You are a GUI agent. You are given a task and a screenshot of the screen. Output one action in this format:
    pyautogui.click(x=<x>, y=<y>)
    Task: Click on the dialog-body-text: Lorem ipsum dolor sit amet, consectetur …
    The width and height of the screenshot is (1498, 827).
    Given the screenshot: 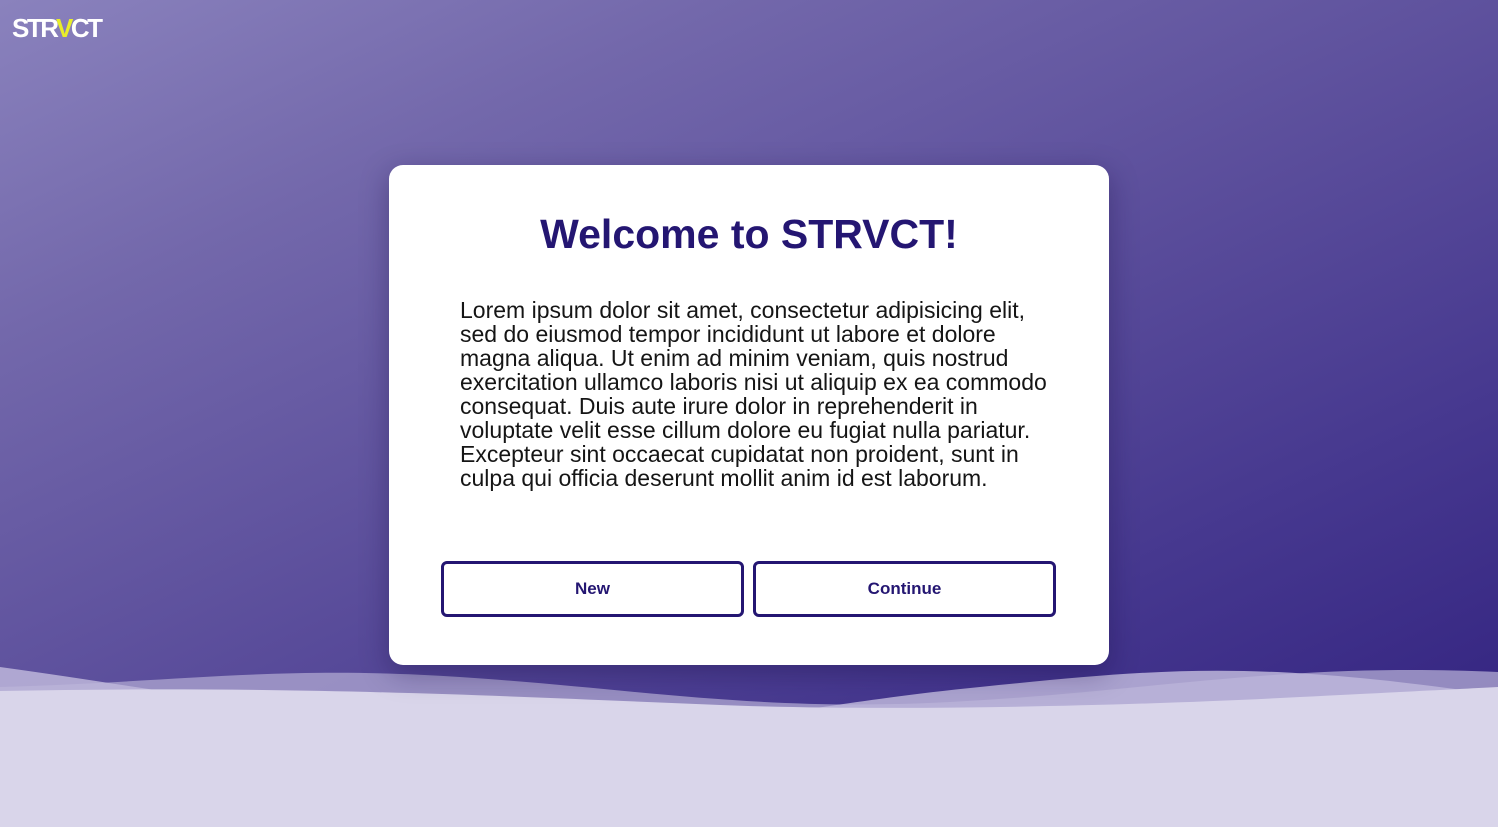 What is the action you would take?
    pyautogui.click(x=753, y=394)
    